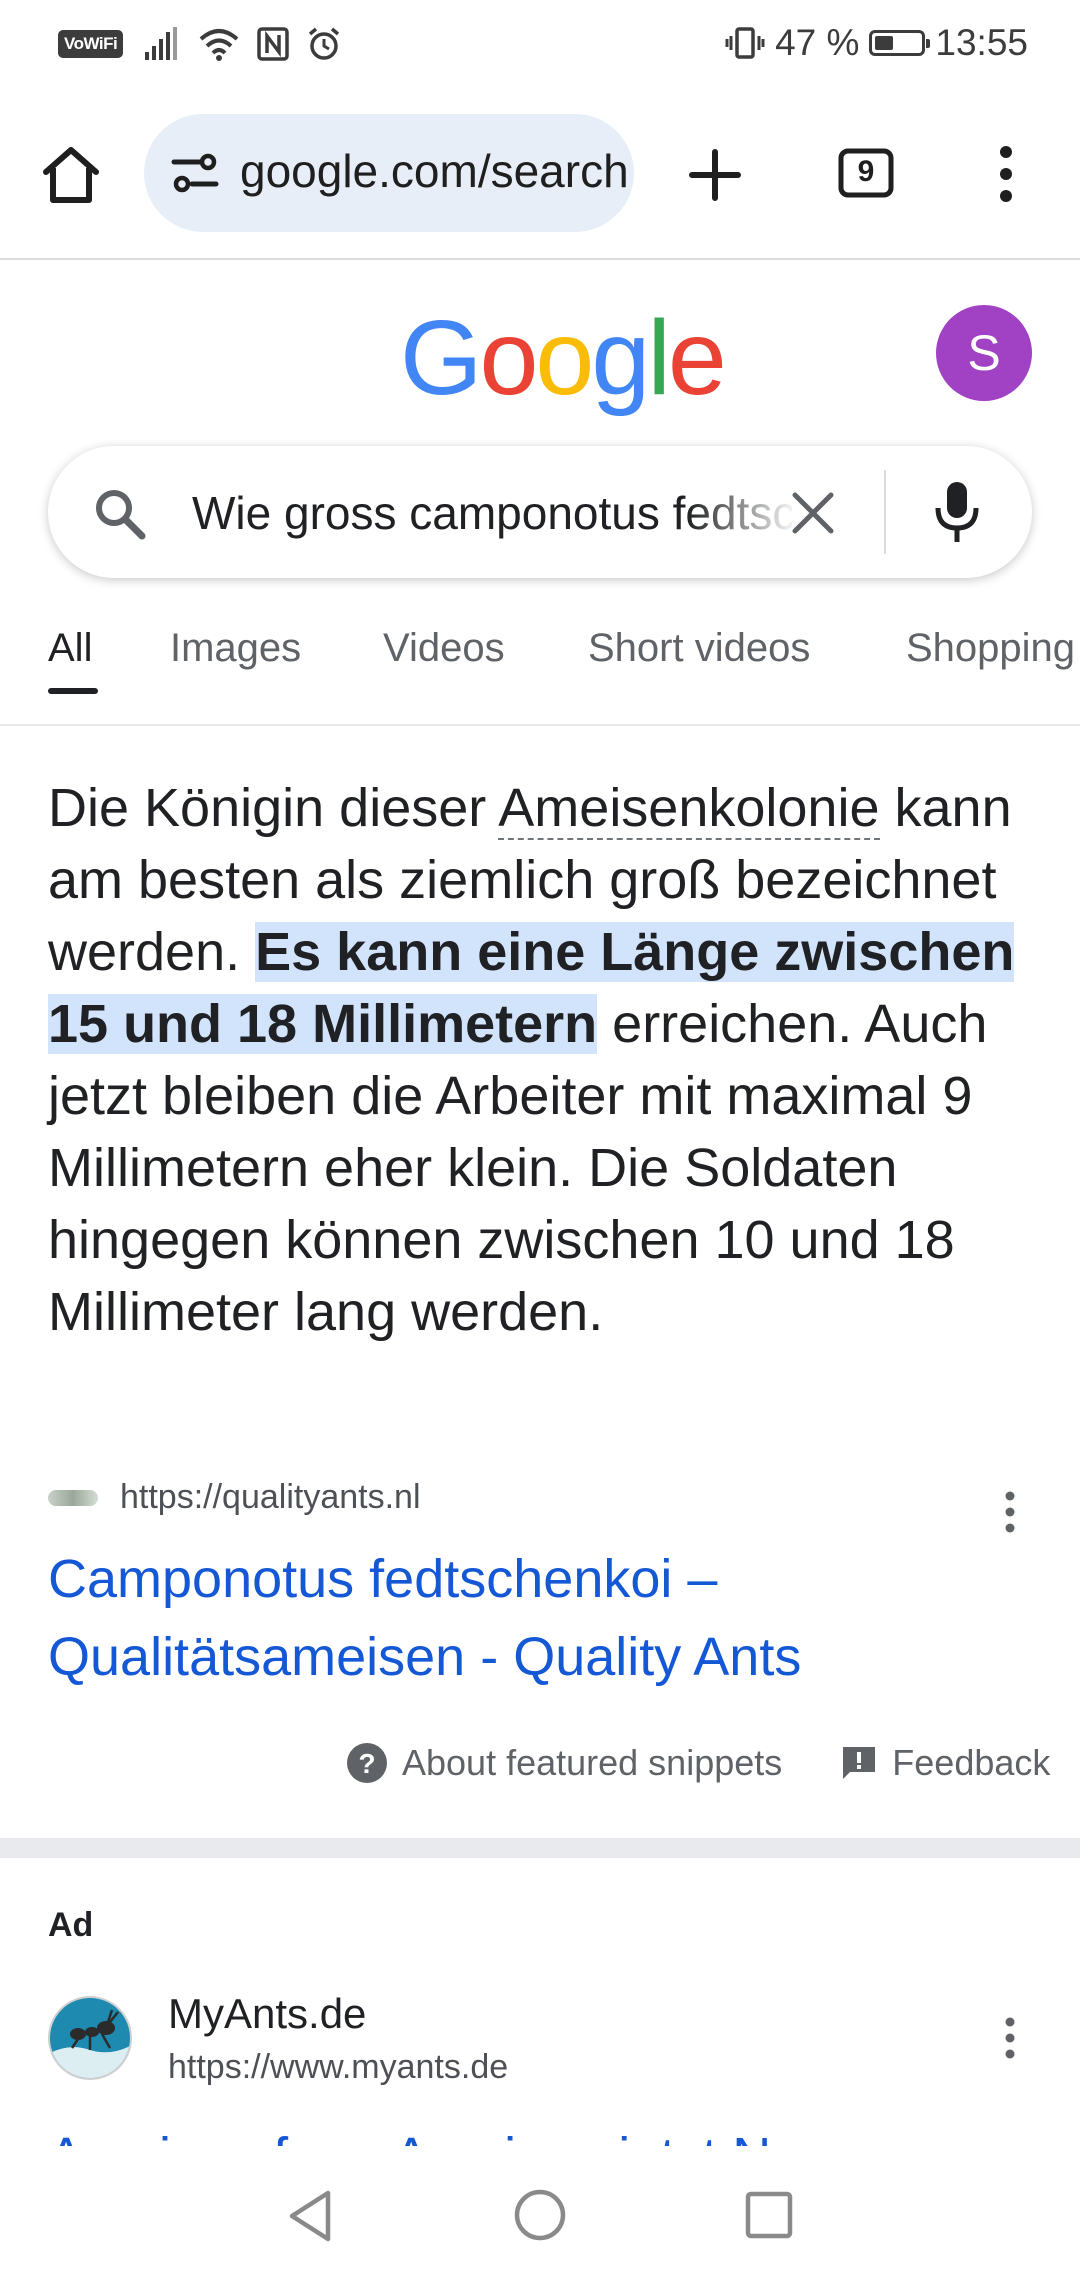 The image size is (1080, 2280). Describe the element at coordinates (620, 358) in the screenshot. I see `google-logo-letter: g` at that location.